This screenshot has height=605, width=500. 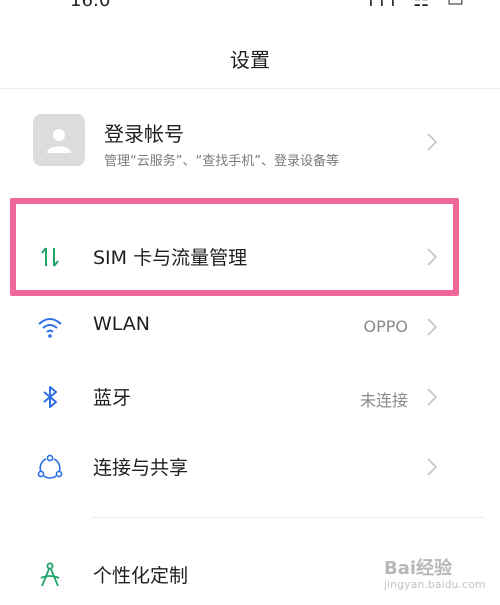 I want to click on account-subtitle: 管理“云服务”、“查找手机”、登录设备等, so click(x=221, y=161).